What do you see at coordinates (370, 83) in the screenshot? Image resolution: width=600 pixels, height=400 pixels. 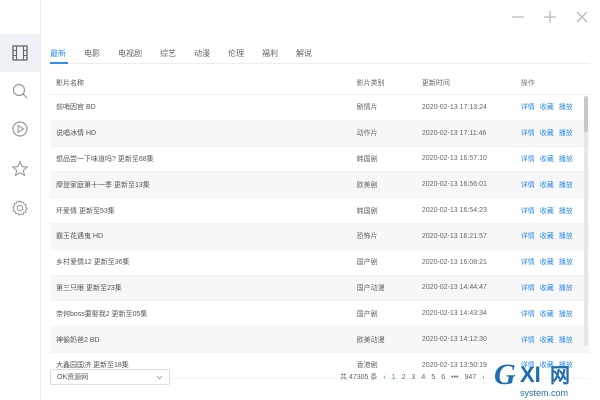 I see `header-type: 影片类别` at bounding box center [370, 83].